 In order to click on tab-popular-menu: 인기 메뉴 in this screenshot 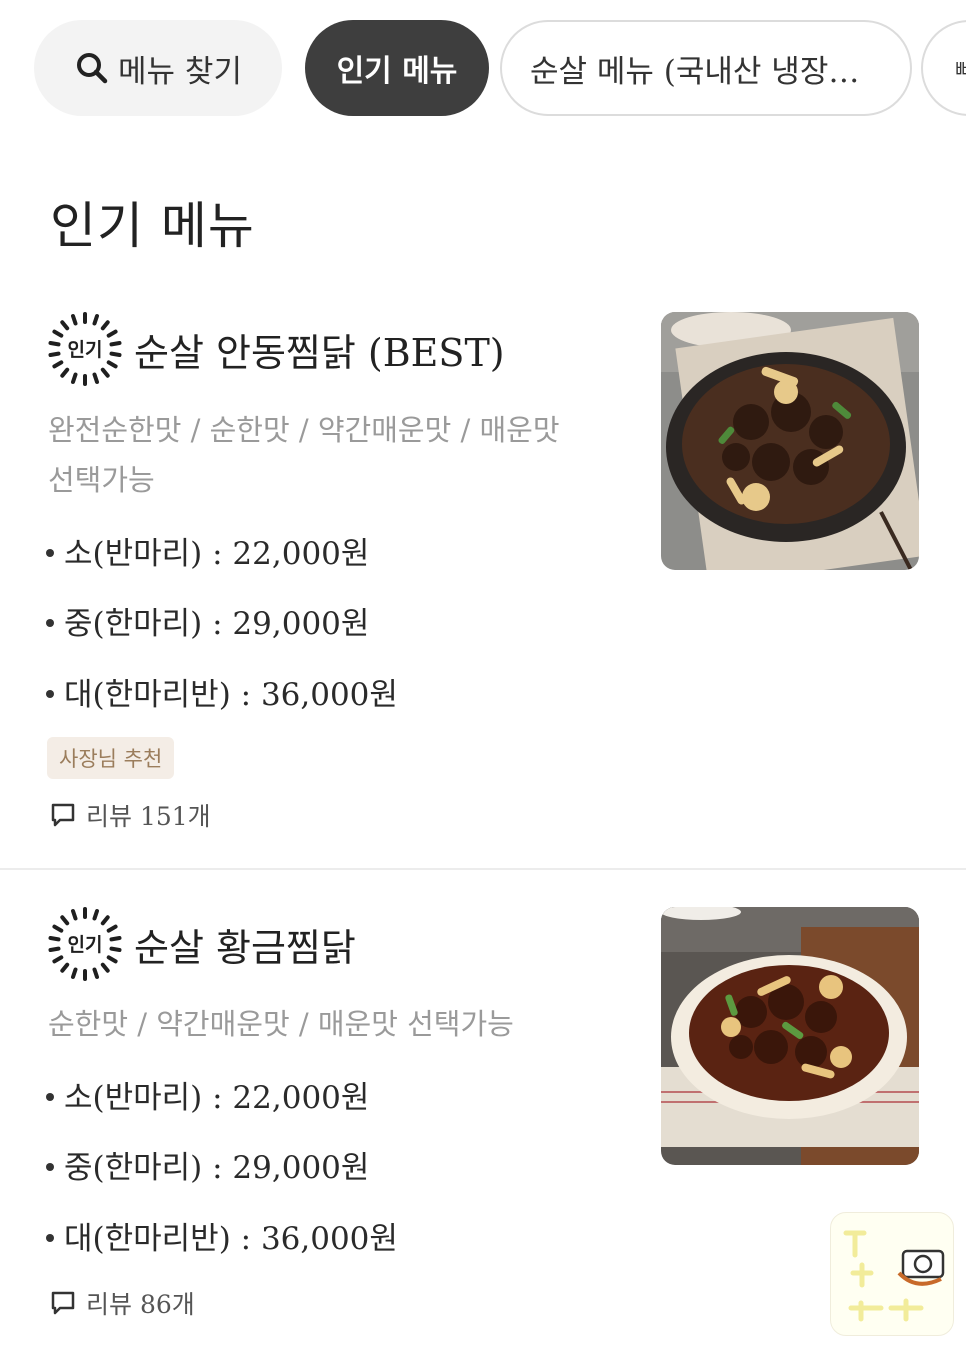, I will do `click(397, 68)`.